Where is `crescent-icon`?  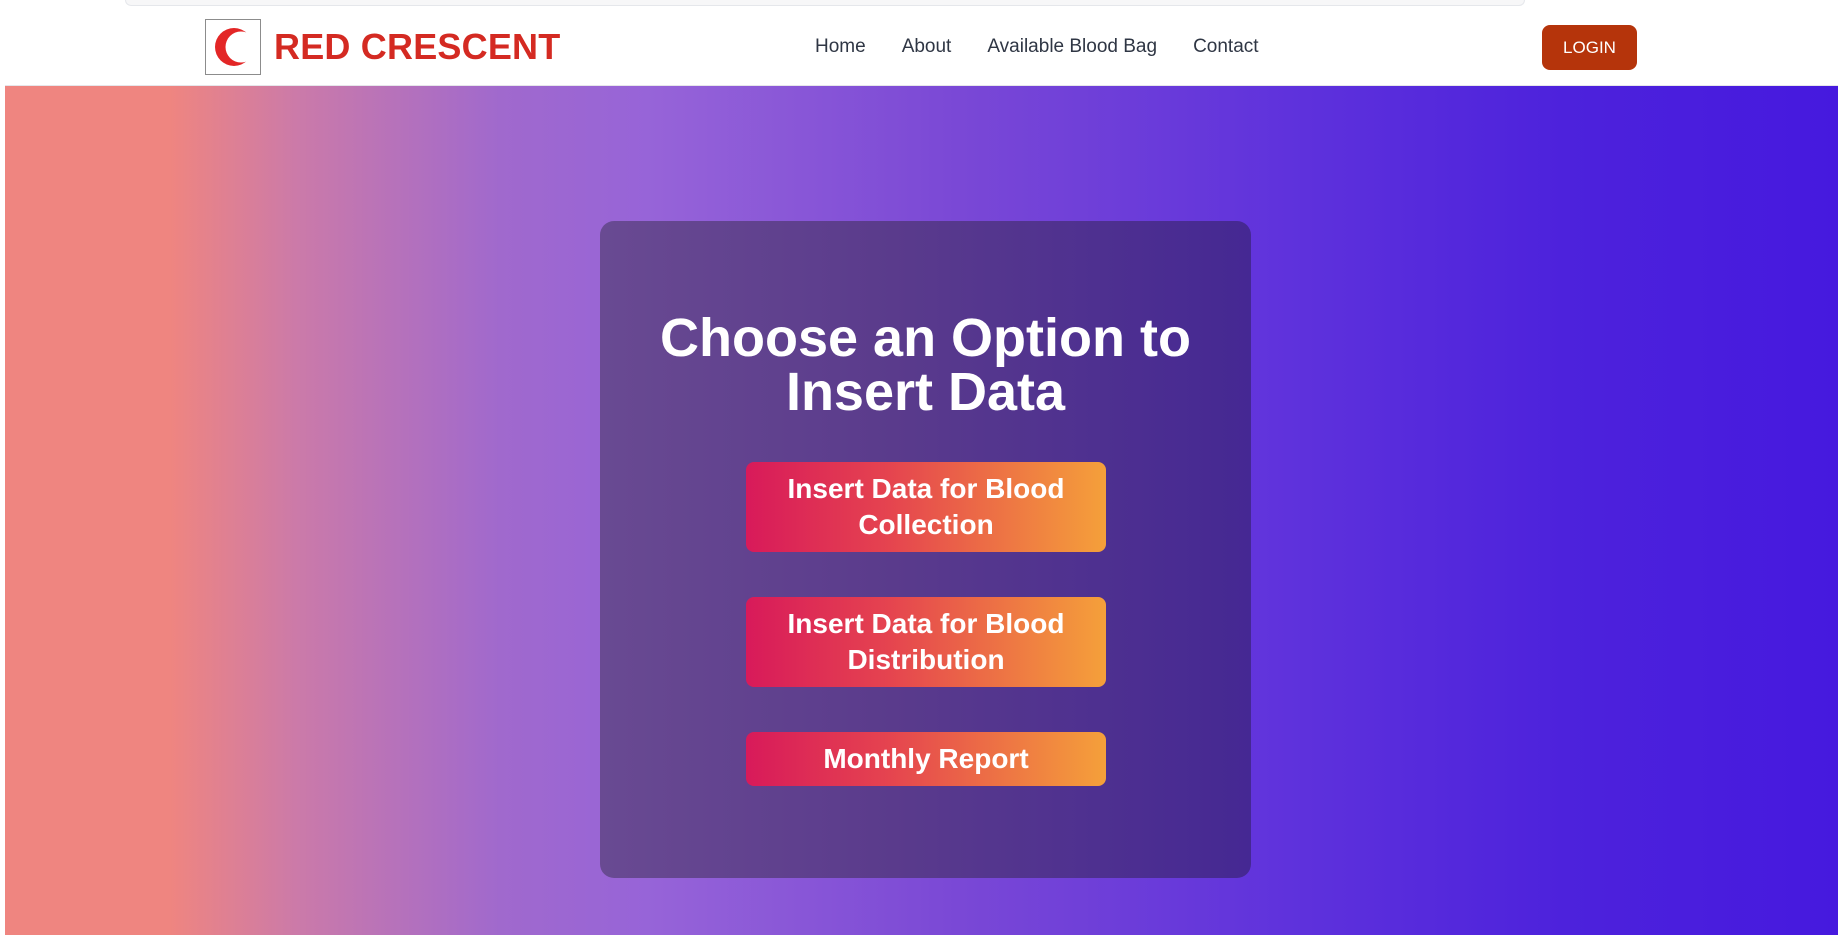
crescent-icon is located at coordinates (235, 47).